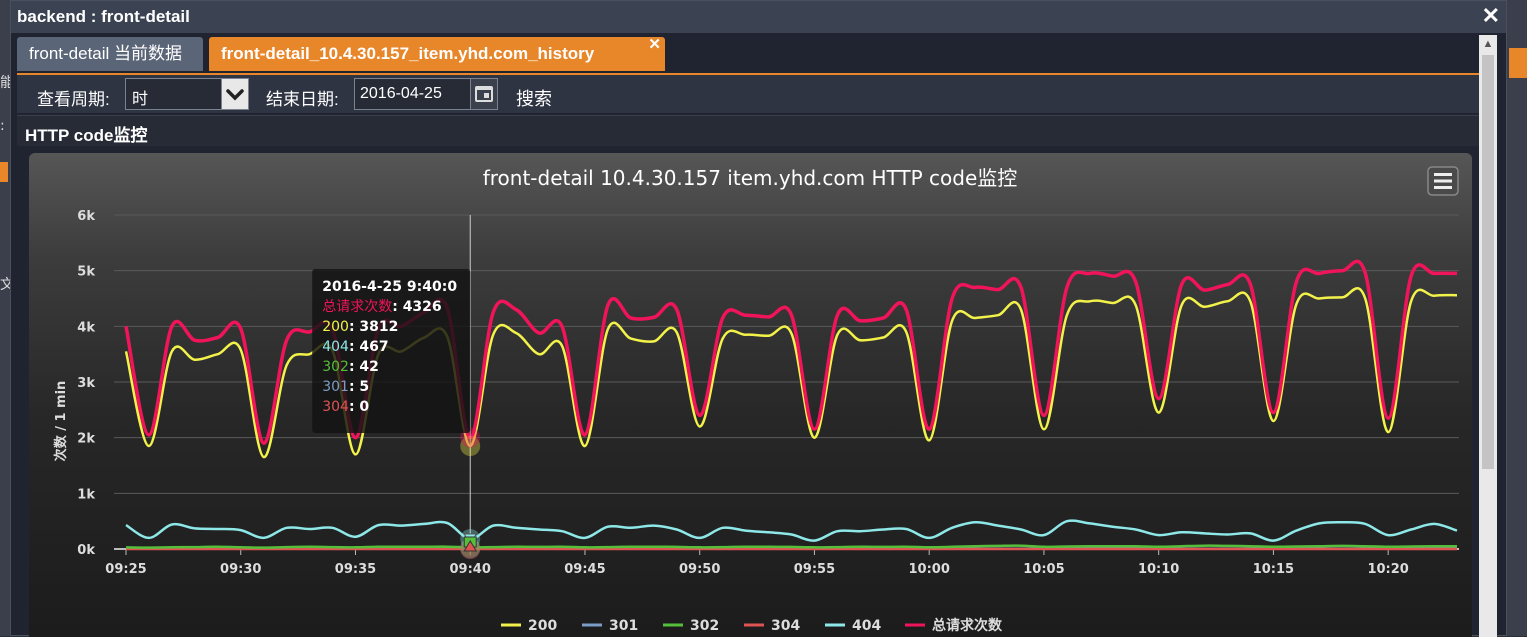  I want to click on y-tick-label: 0k, so click(86, 550).